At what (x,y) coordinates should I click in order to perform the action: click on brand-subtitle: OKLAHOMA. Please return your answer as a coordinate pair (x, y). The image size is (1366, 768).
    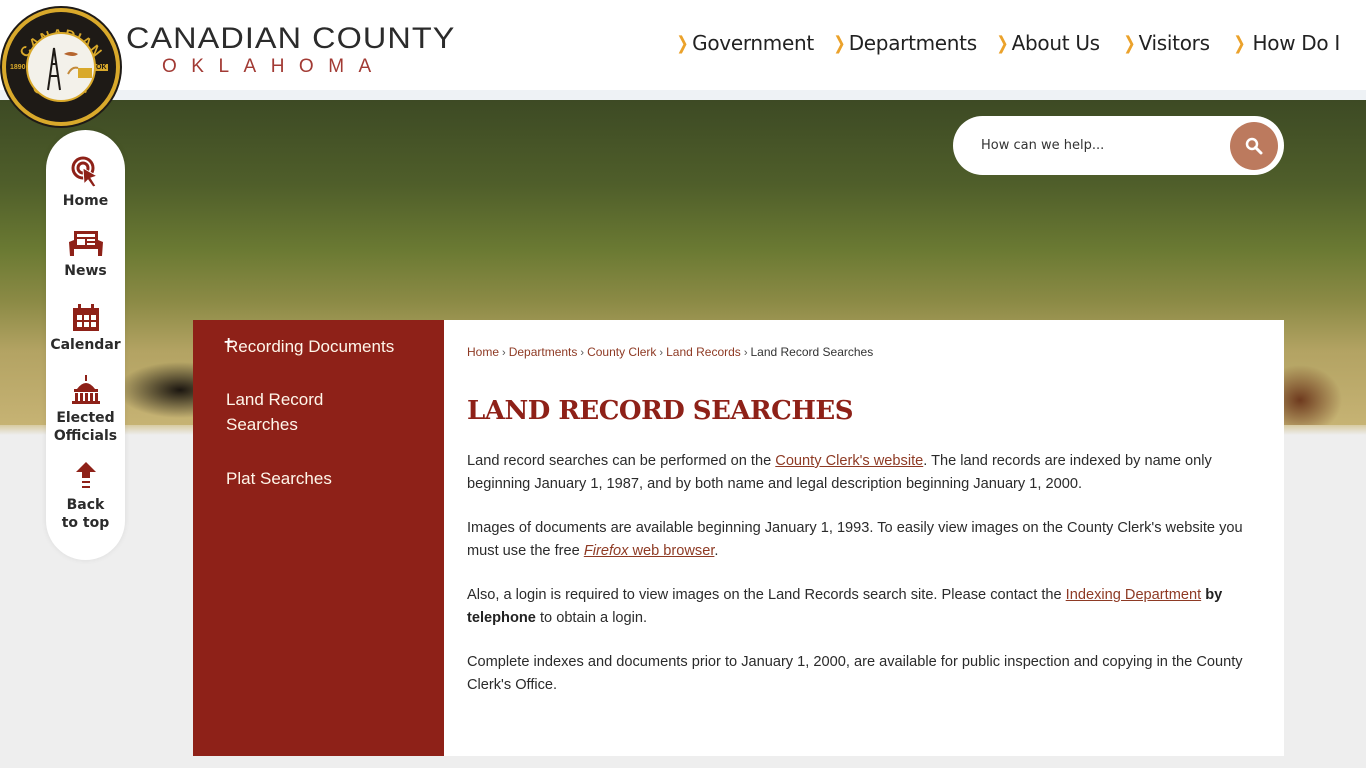
    Looking at the image, I should click on (274, 67).